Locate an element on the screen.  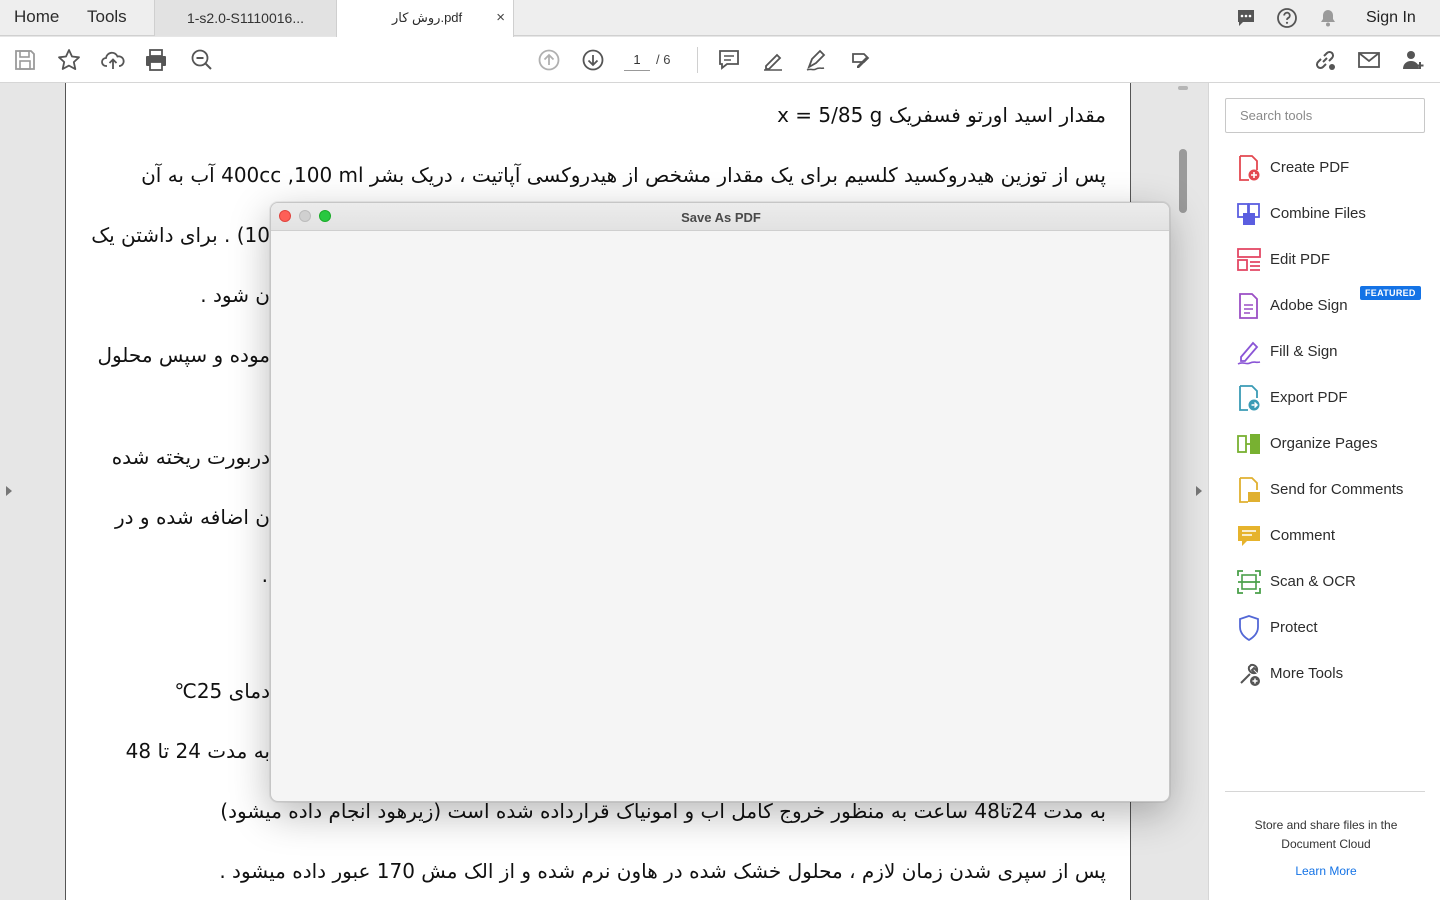
comment-tool-icon is located at coordinates (729, 60).